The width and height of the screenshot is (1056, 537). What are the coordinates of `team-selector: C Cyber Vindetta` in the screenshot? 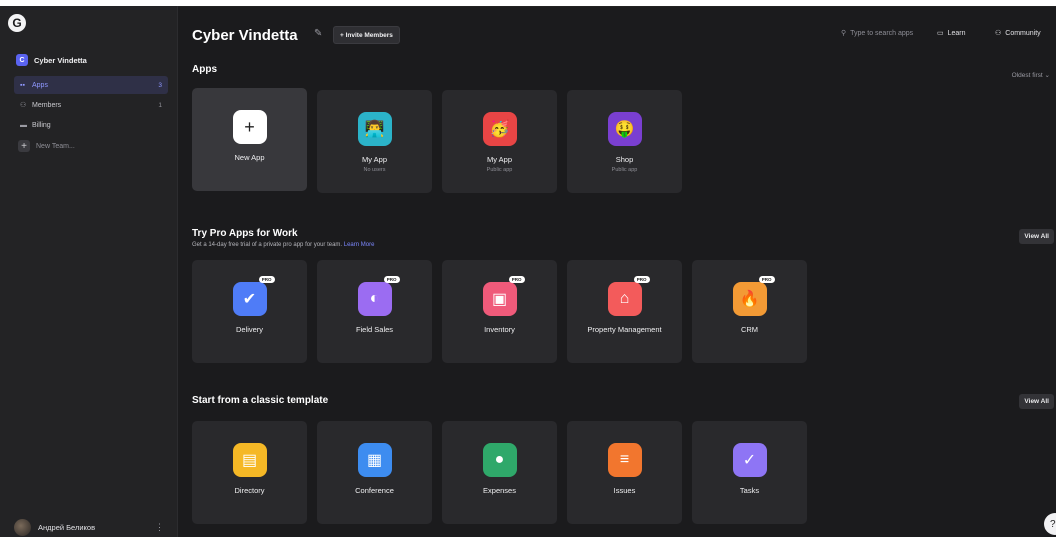 It's located at (51, 60).